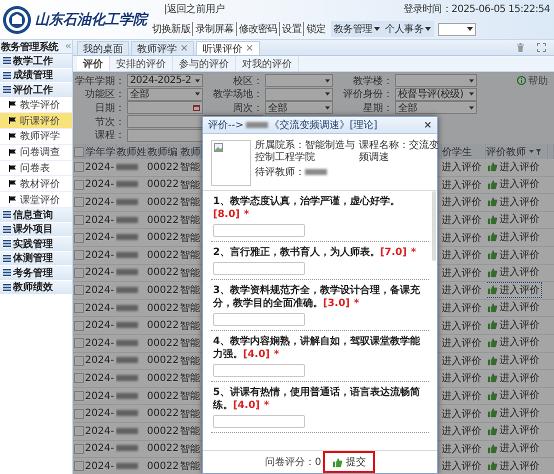 The width and height of the screenshot is (554, 474). I want to click on sort-filter-icon, so click(535, 151).